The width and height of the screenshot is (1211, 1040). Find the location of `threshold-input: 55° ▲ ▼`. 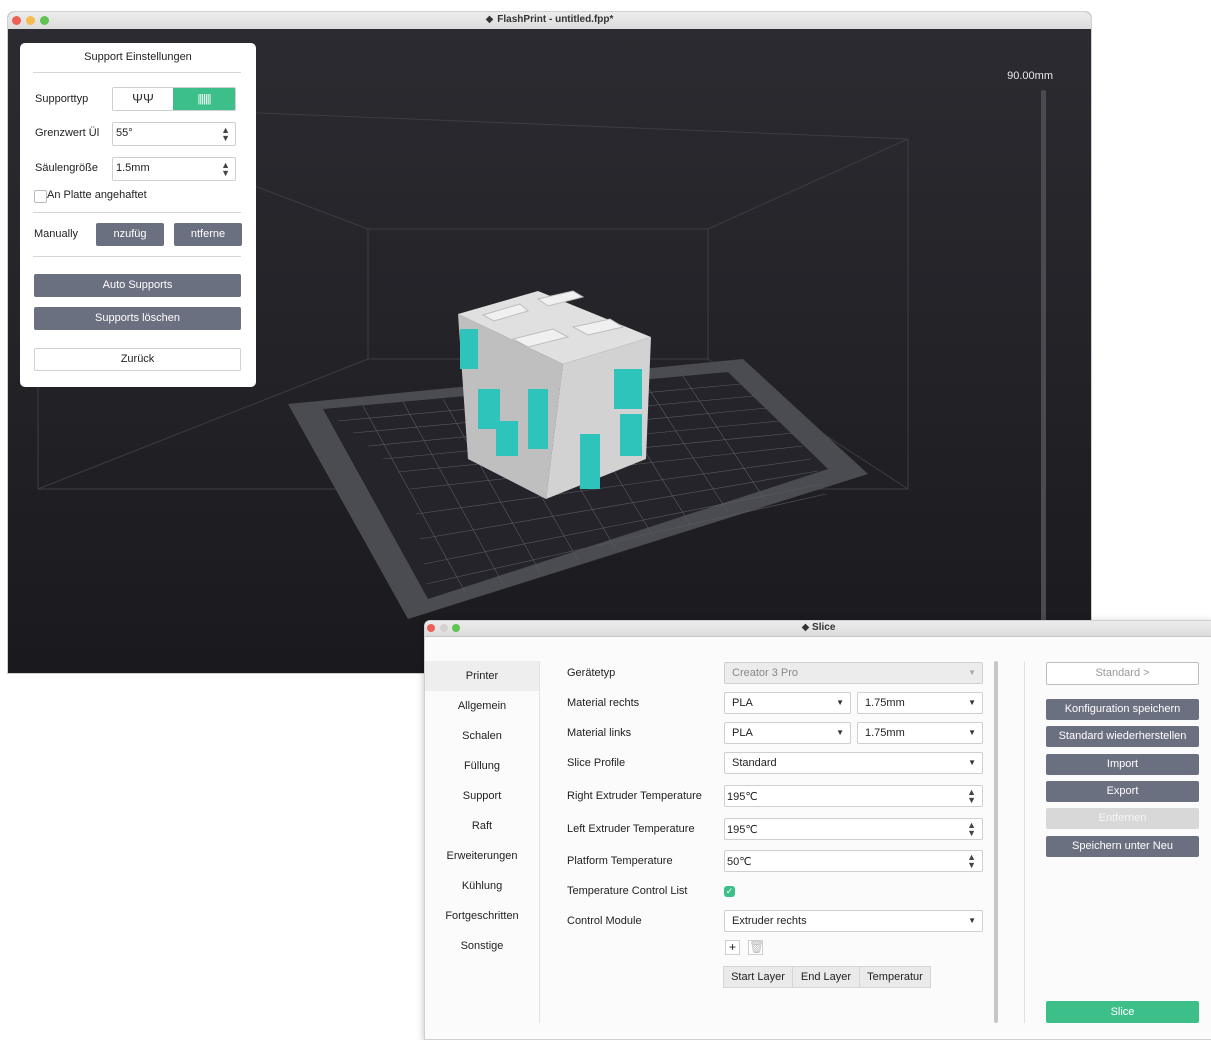

threshold-input: 55° ▲ ▼ is located at coordinates (174, 134).